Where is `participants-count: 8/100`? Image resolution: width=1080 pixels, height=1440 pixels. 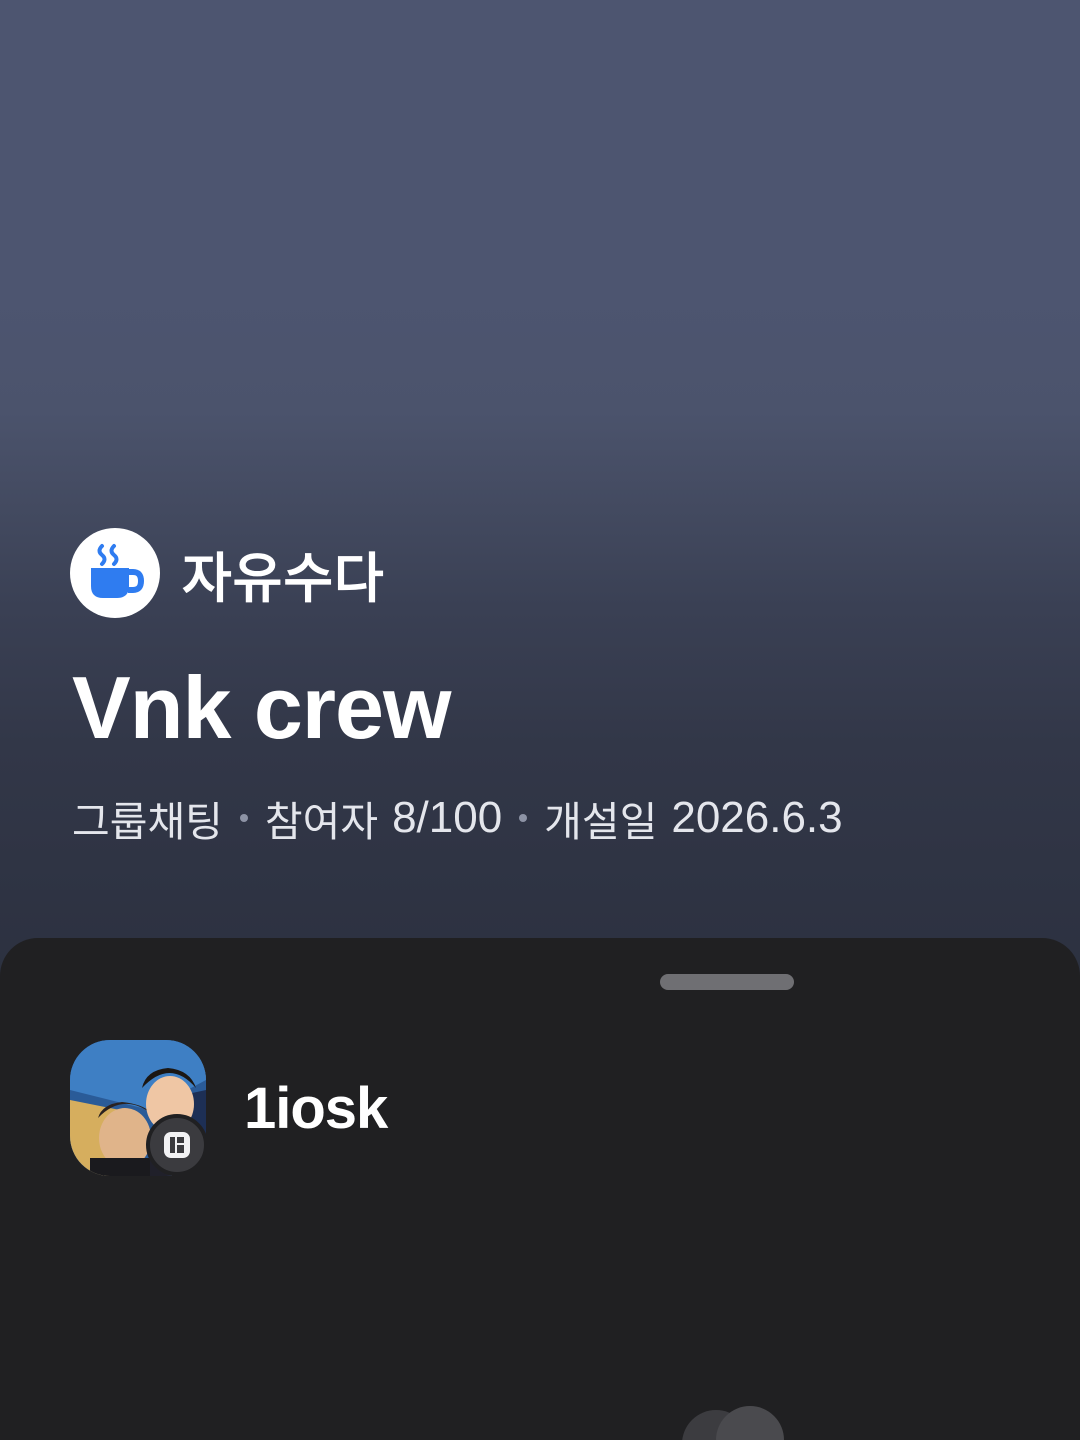
participants-count: 8/100 is located at coordinates (447, 817).